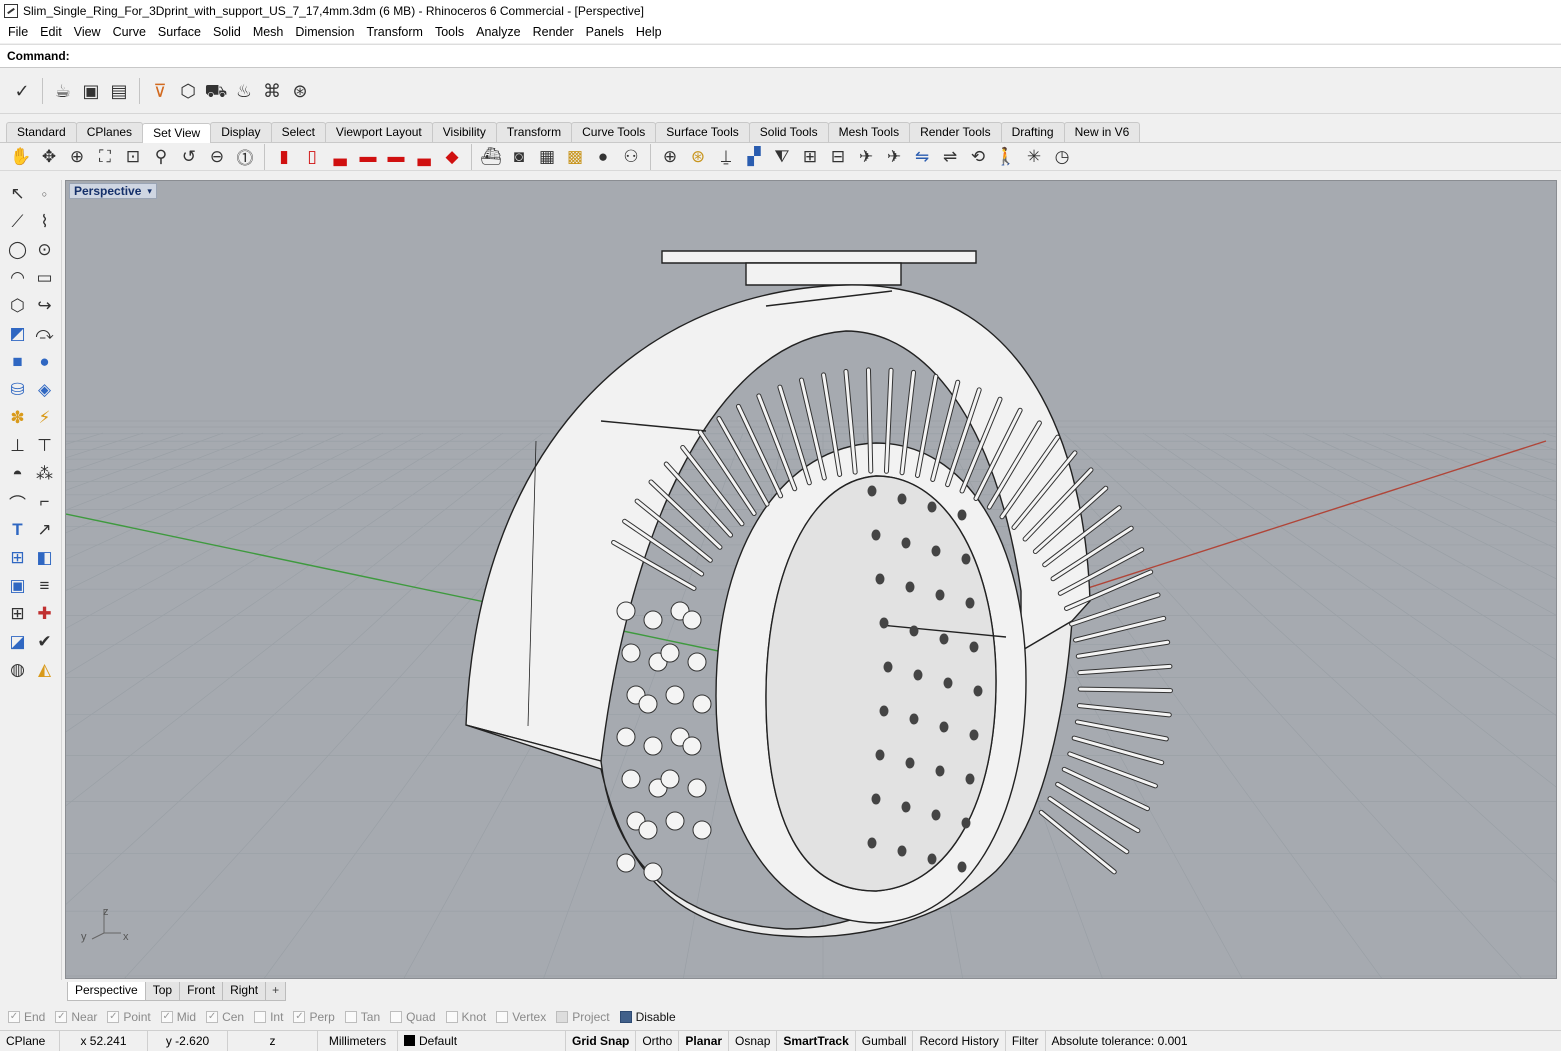  I want to click on plants-icon: ♨, so click(244, 91).